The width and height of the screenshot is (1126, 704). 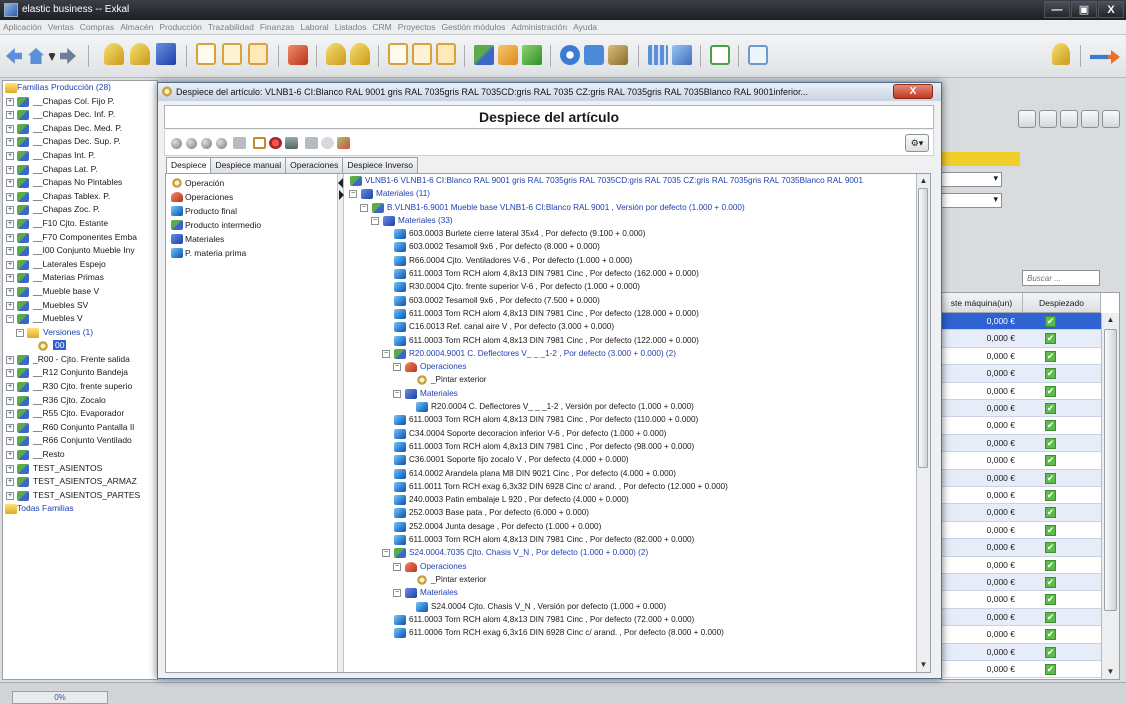 What do you see at coordinates (80, 455) in the screenshot?
I see `family-item: + __Resto` at bounding box center [80, 455].